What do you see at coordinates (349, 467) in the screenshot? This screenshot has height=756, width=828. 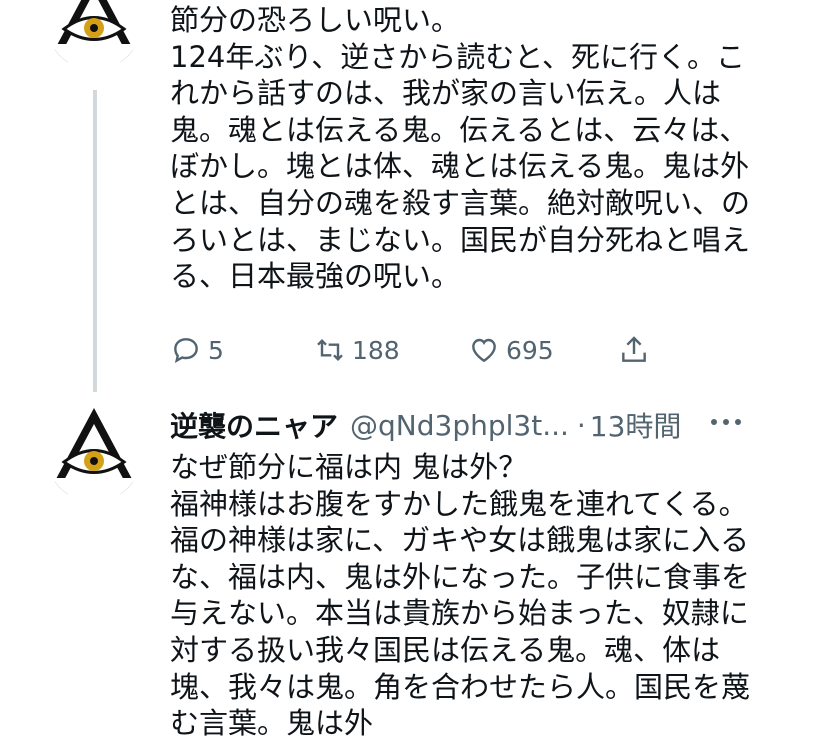 I see `tweet-line: なぜ節分に福は内 鬼は外？` at bounding box center [349, 467].